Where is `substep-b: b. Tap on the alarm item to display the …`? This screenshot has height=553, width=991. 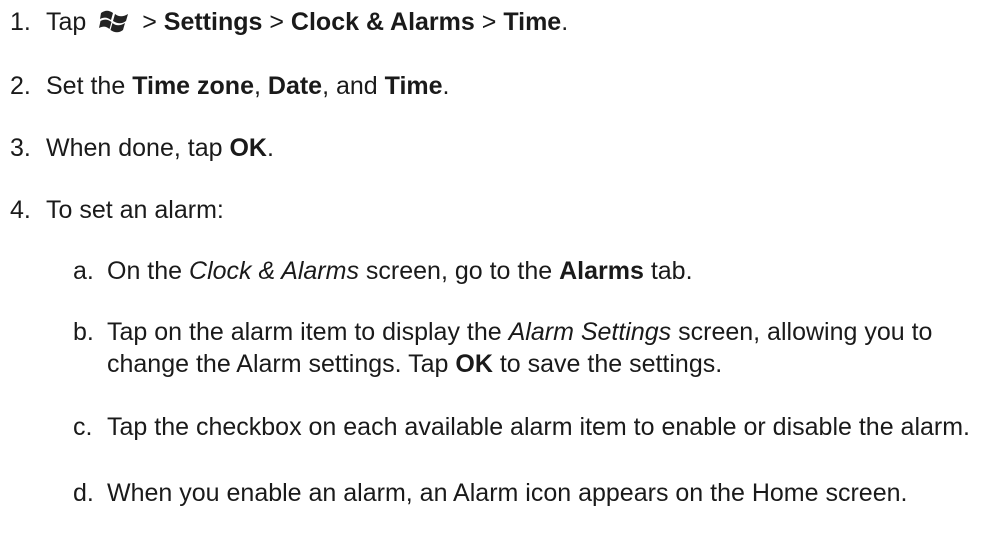 substep-b: b. Tap on the alarm item to display the … is located at coordinates (523, 348).